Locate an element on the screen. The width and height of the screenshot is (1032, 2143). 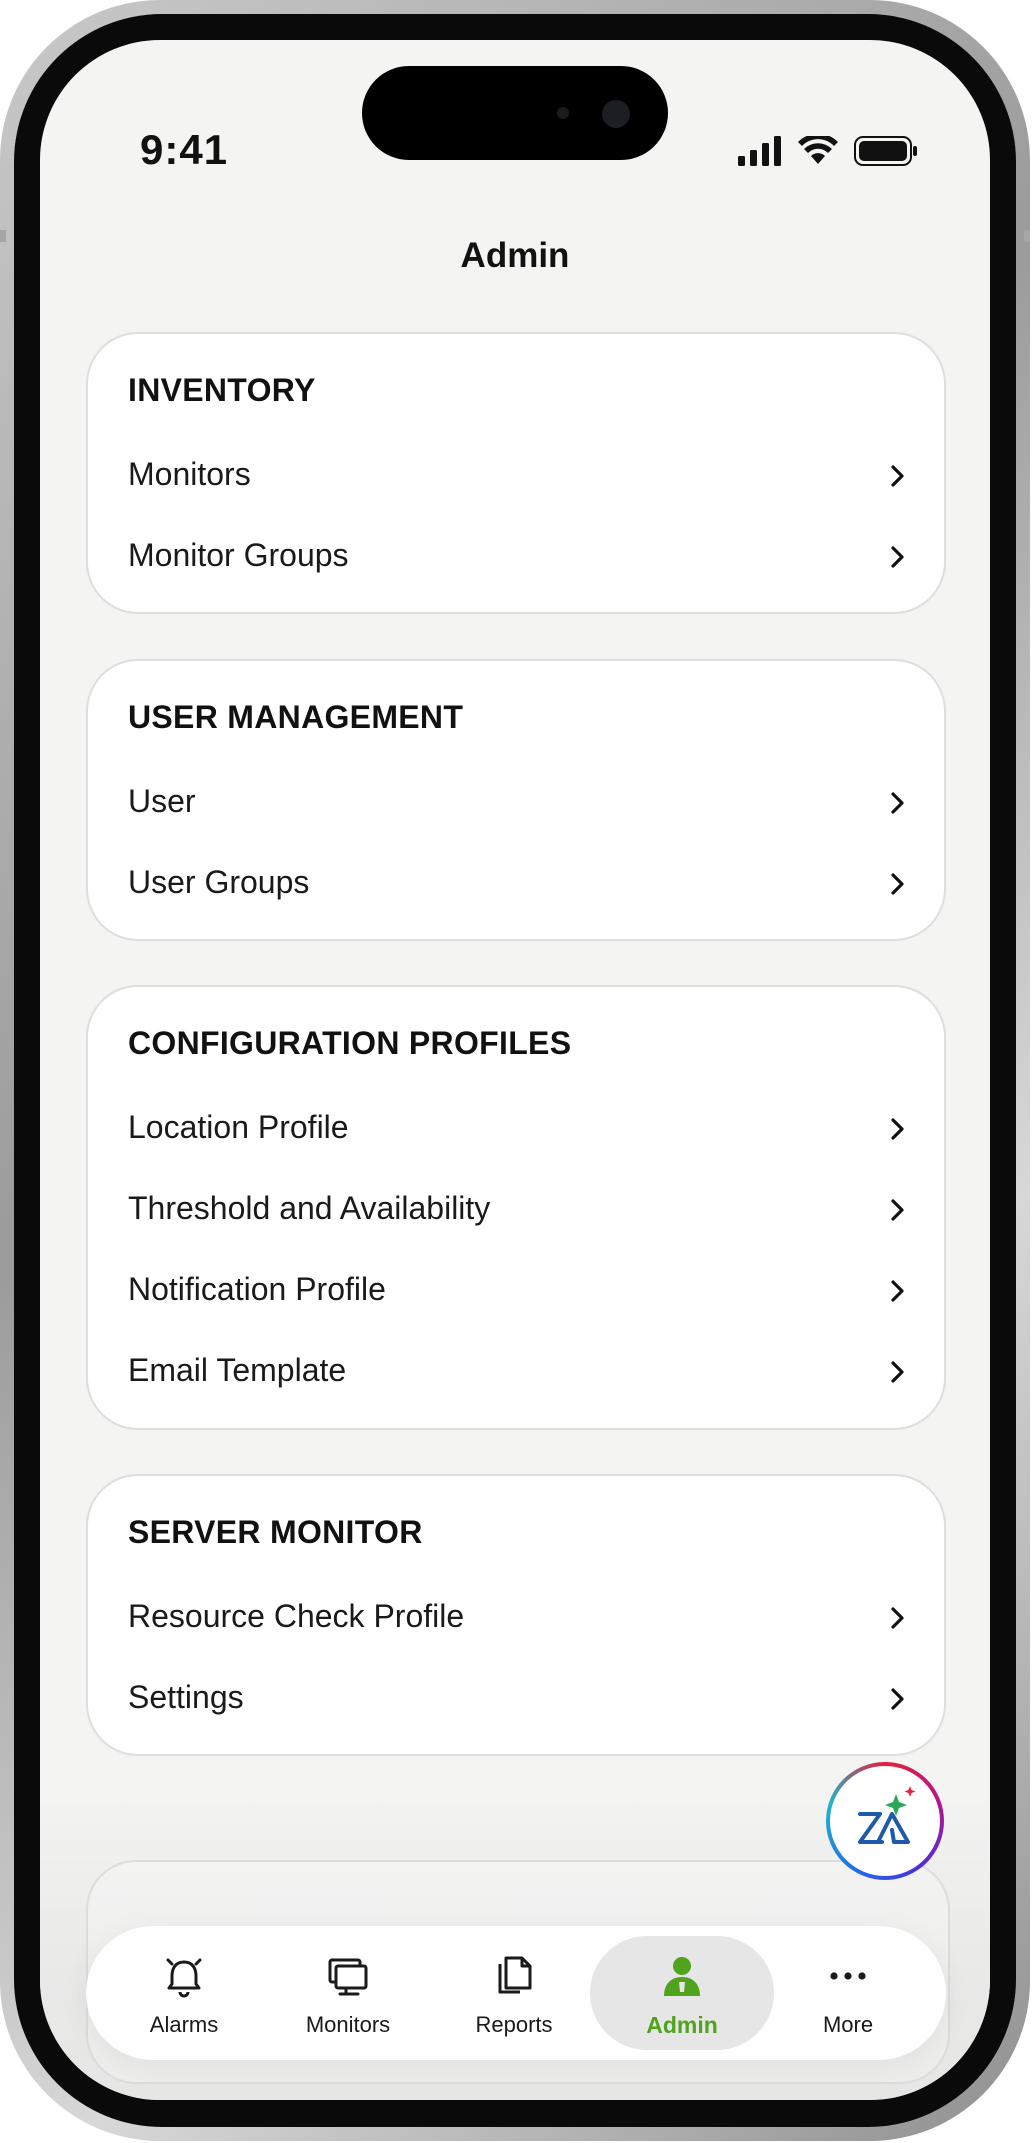
signal-icon is located at coordinates (759, 151).